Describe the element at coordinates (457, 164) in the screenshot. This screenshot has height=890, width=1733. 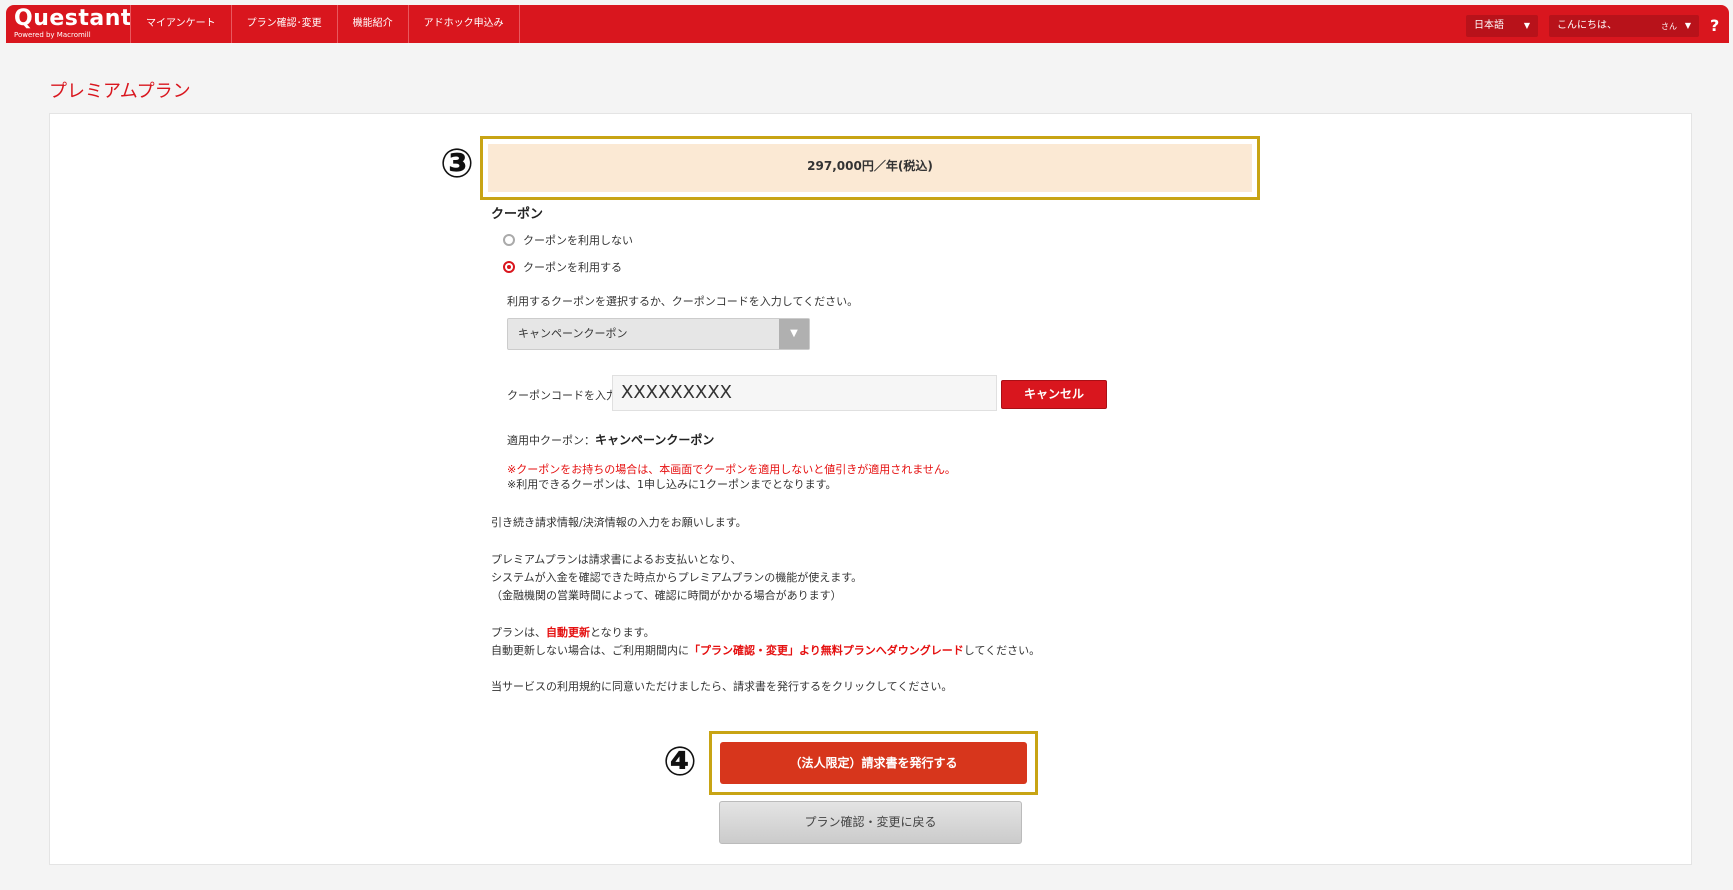
I see `annotation-marker-3: ③` at that location.